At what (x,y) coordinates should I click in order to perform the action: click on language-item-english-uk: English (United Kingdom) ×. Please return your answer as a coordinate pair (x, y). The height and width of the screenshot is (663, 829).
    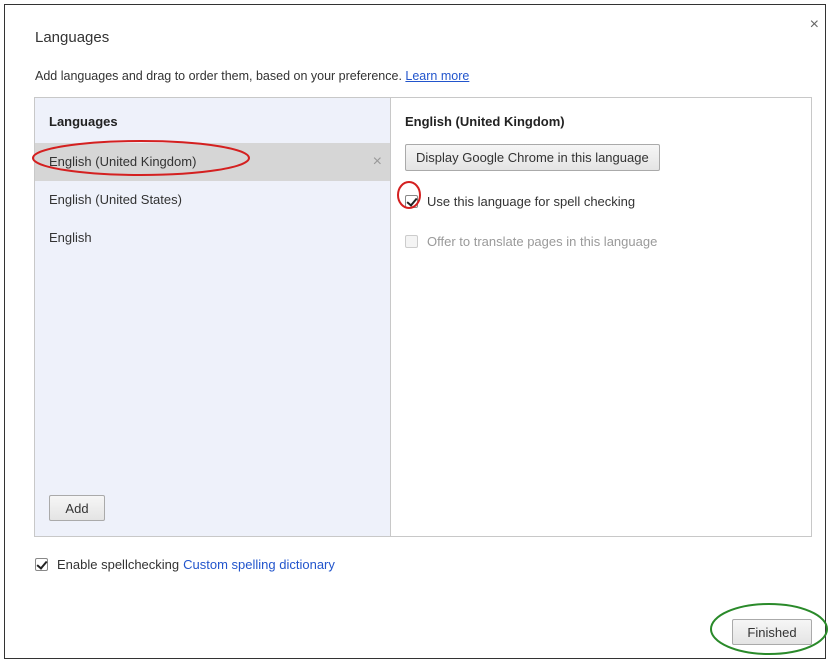
    Looking at the image, I should click on (212, 162).